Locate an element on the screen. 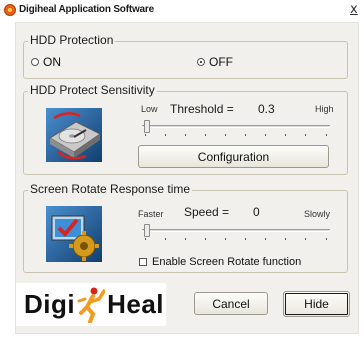 The width and height of the screenshot is (364, 337). hdd-protection-on-label: ON is located at coordinates (52, 62).